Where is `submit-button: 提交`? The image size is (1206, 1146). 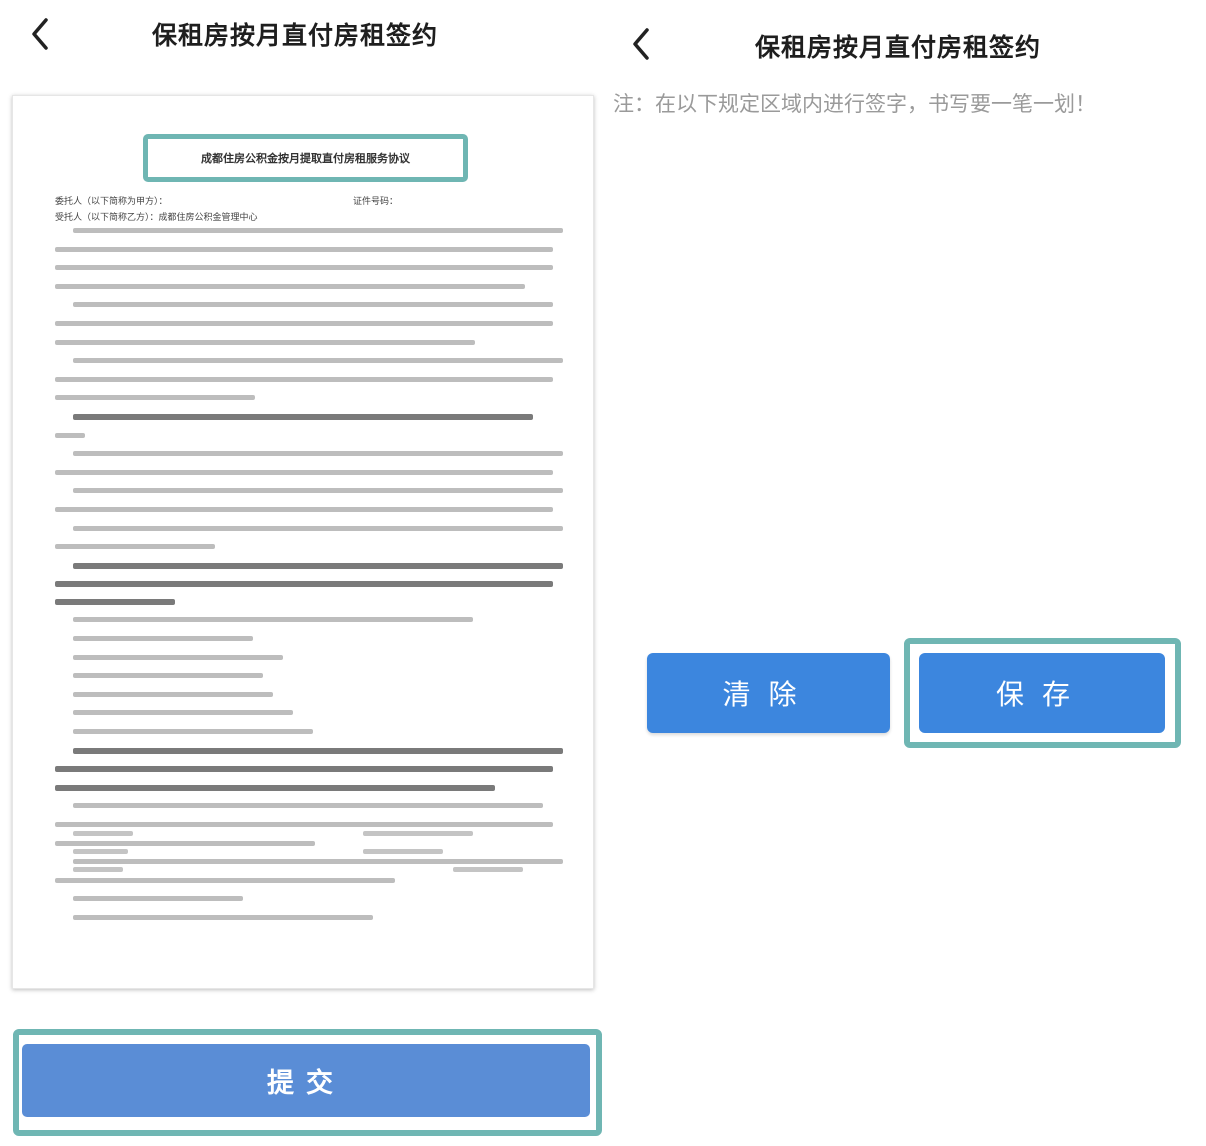 submit-button: 提交 is located at coordinates (306, 1080).